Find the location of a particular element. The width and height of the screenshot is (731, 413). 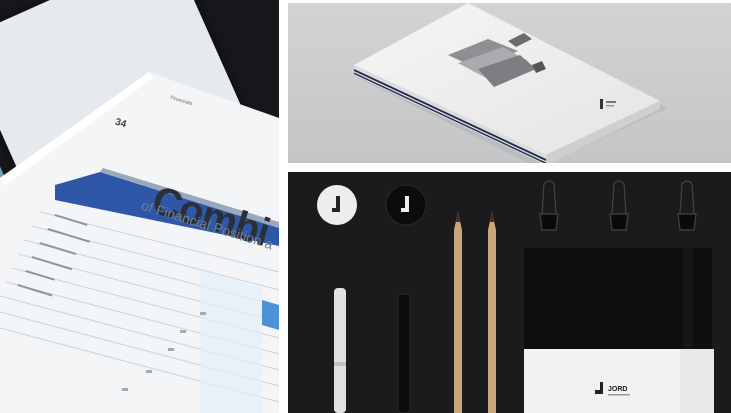

black-pen is located at coordinates (404, 353).